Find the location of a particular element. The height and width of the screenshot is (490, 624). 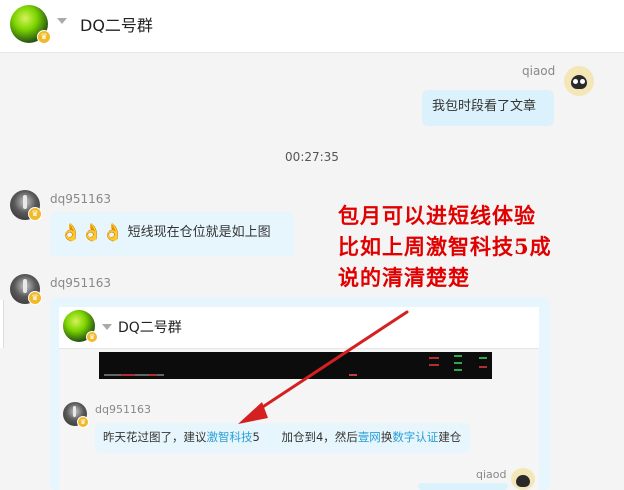

timestamp: 00:27:35 is located at coordinates (312, 157).